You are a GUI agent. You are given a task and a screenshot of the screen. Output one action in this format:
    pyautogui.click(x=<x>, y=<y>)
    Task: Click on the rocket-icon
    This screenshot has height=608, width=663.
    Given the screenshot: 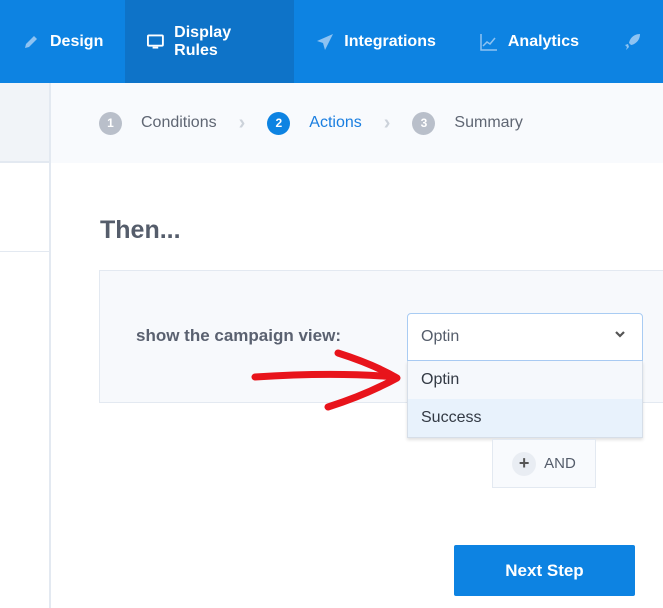 What is the action you would take?
    pyautogui.click(x=632, y=41)
    